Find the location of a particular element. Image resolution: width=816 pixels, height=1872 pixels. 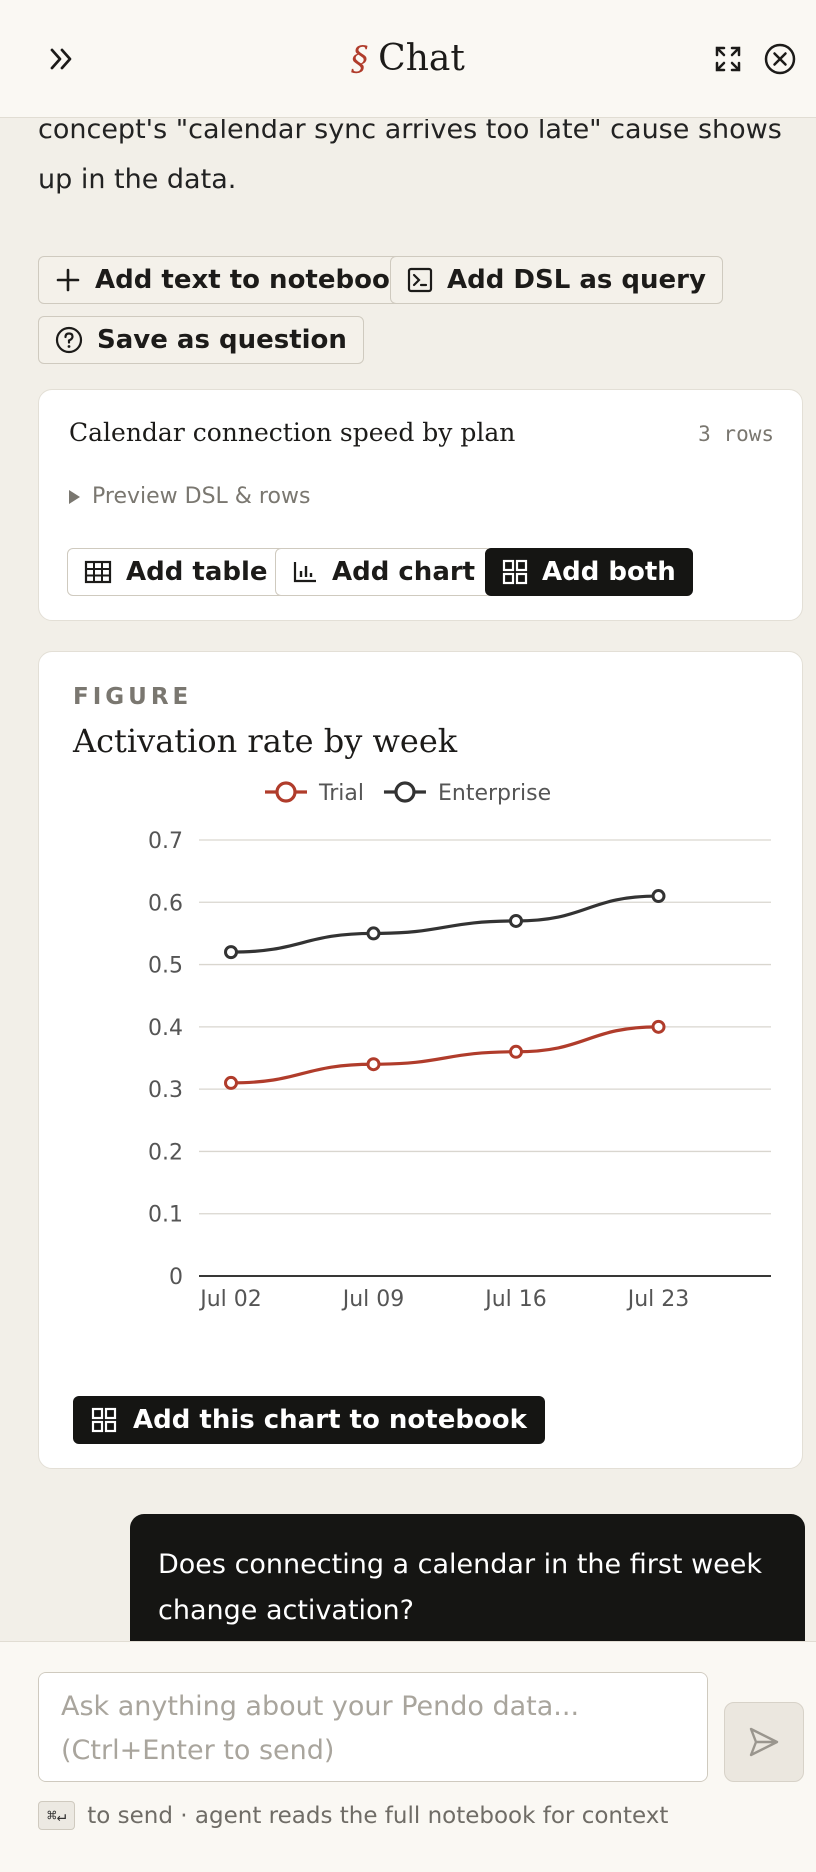

x-tick-label: Jul 09 is located at coordinates (373, 1299).